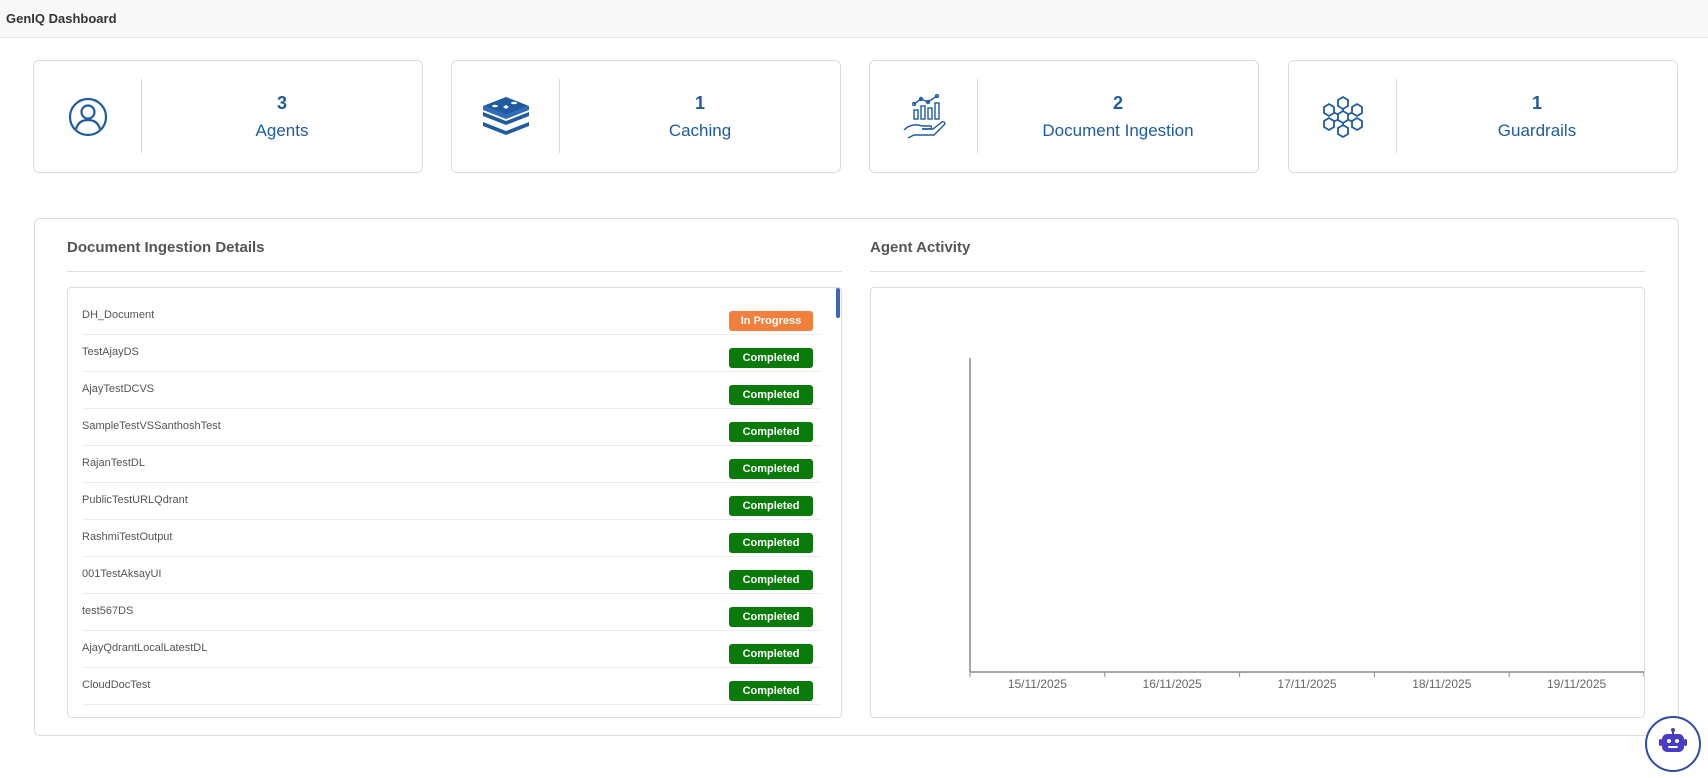 This screenshot has height=778, width=1708. I want to click on app-title: GenIQ Dashboard, so click(61, 18).